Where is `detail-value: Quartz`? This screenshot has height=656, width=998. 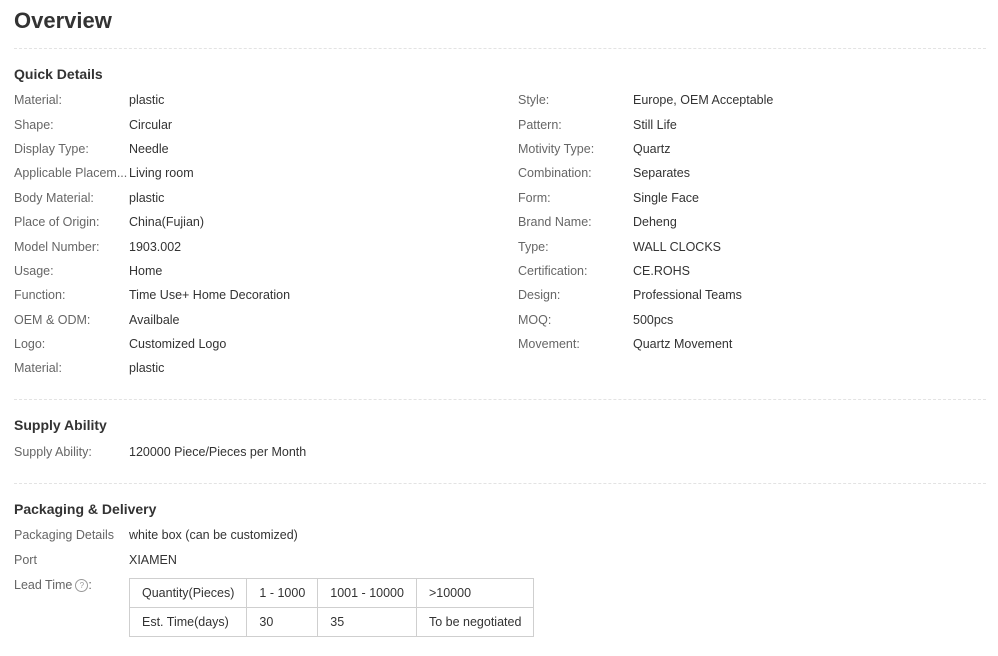 detail-value: Quartz is located at coordinates (652, 149).